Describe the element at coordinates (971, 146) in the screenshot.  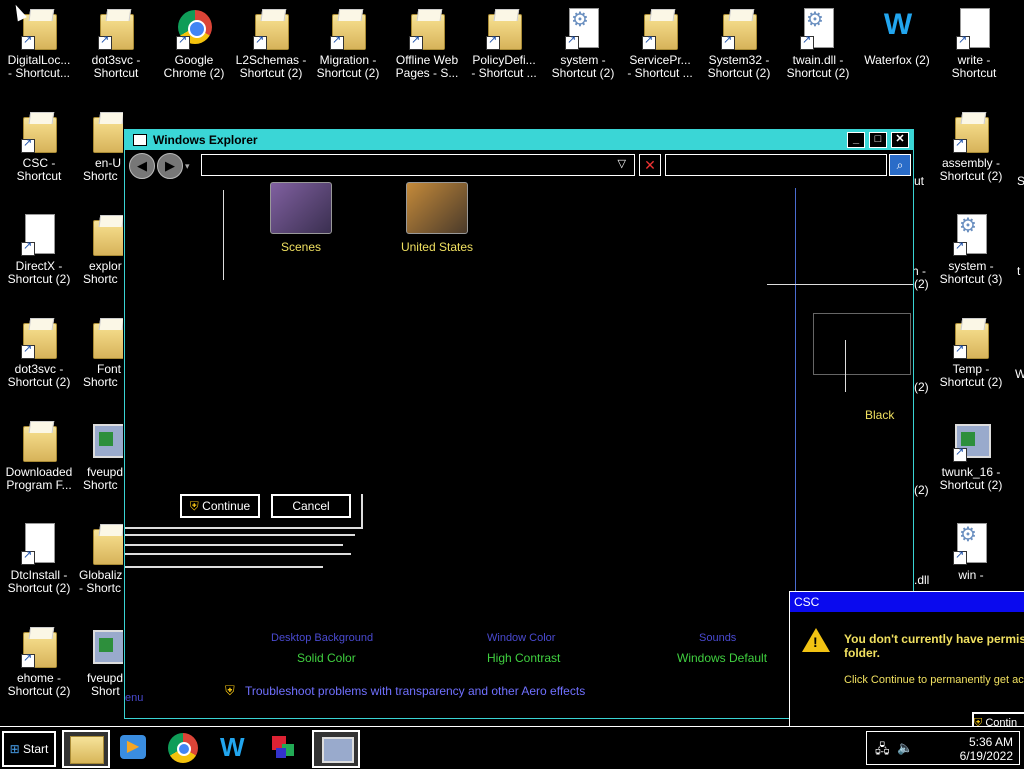
I see `desktop-icon-assembly: assembly - Shortcut (2)` at that location.